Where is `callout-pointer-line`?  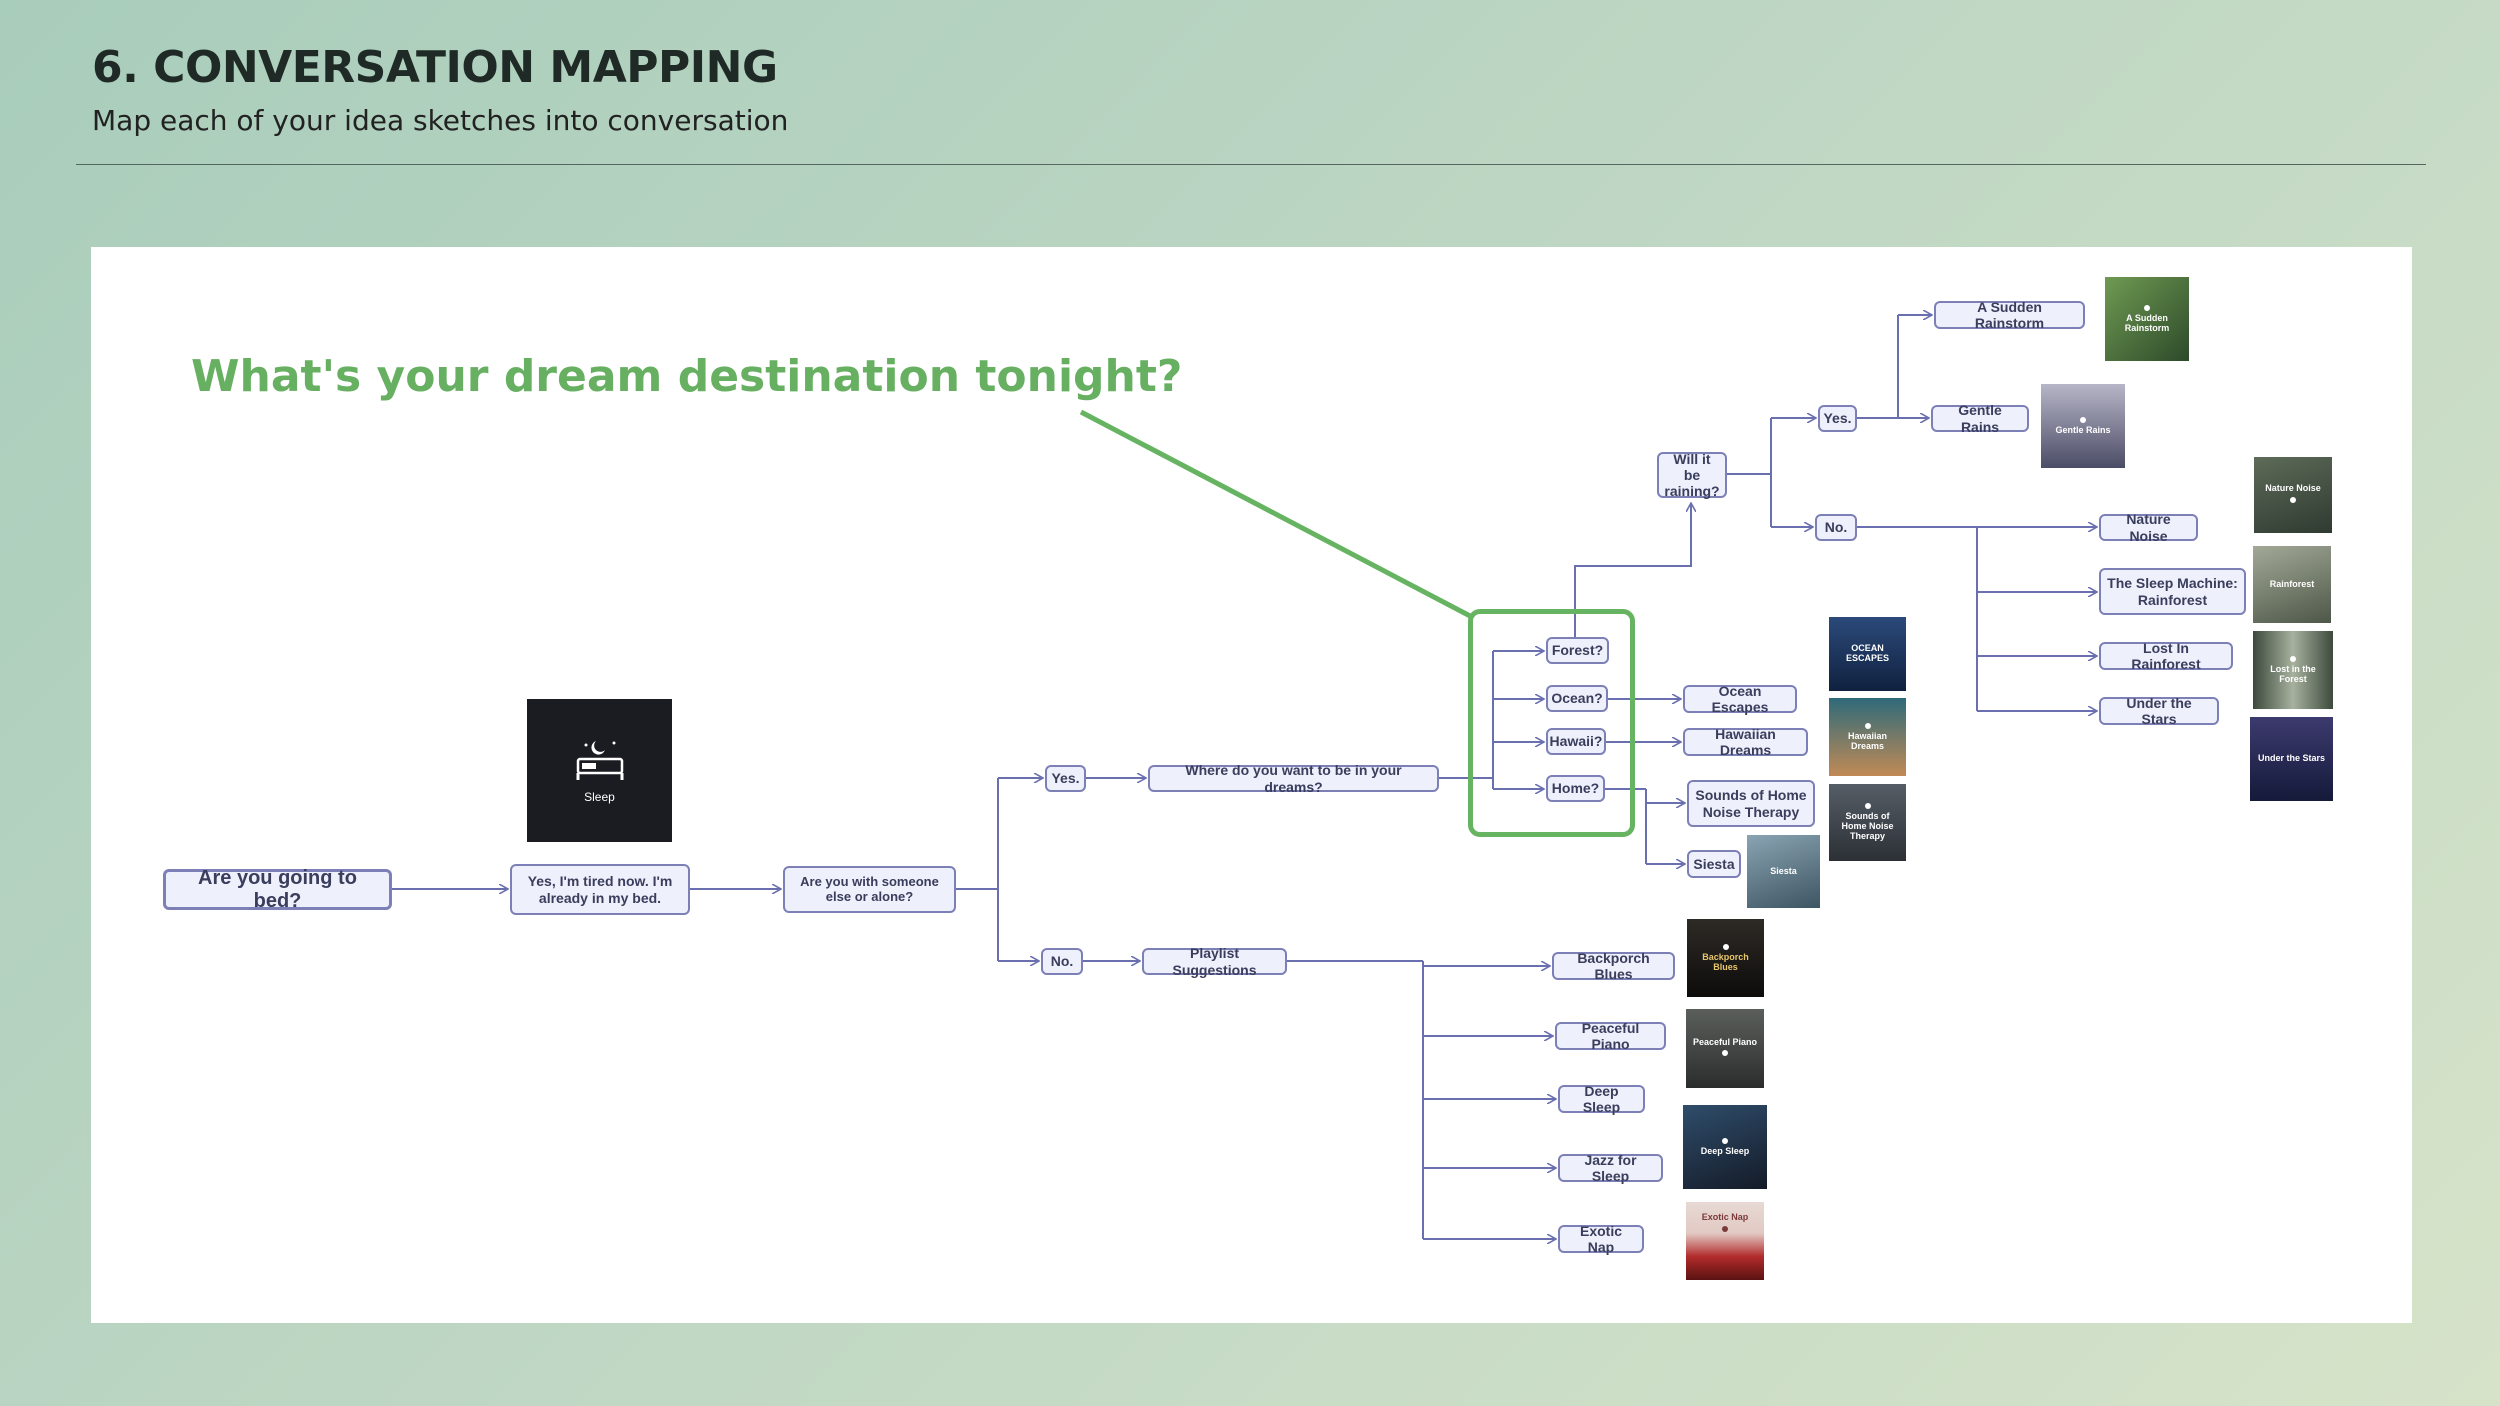 callout-pointer-line is located at coordinates (1276, 514).